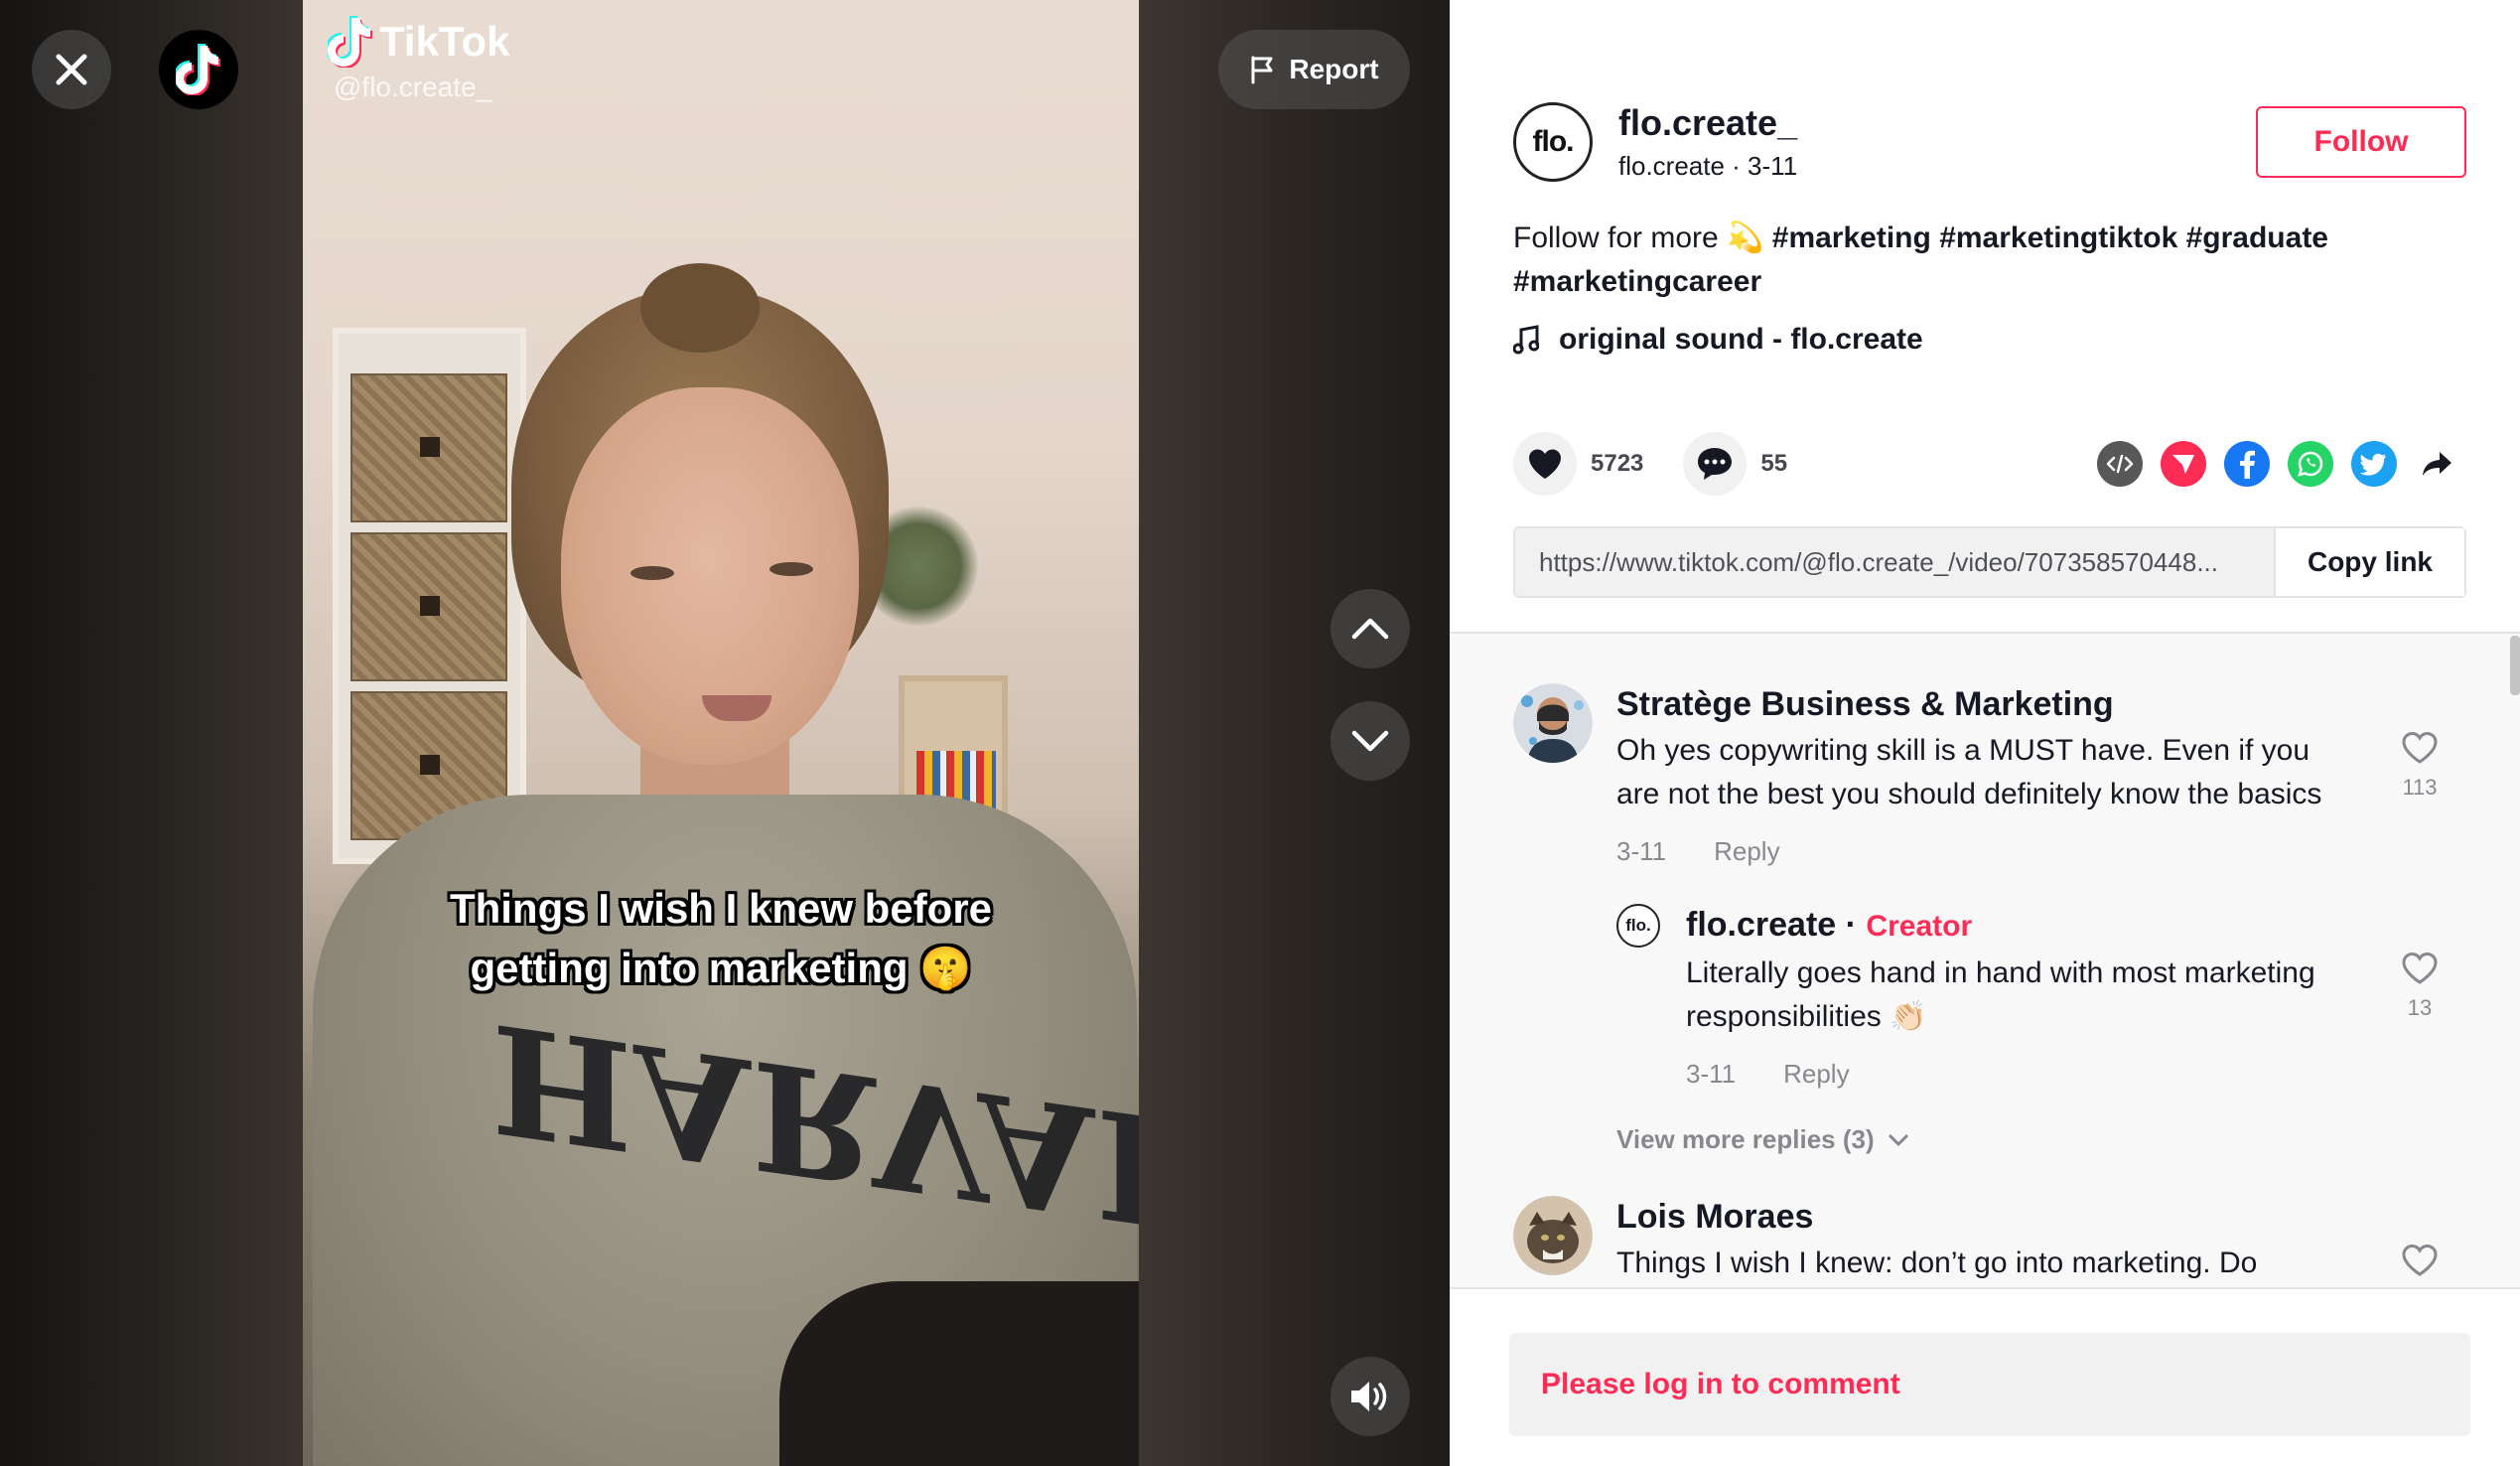  Describe the element at coordinates (1968, 851) in the screenshot. I see `comment-meta: 3-11 Reply` at that location.